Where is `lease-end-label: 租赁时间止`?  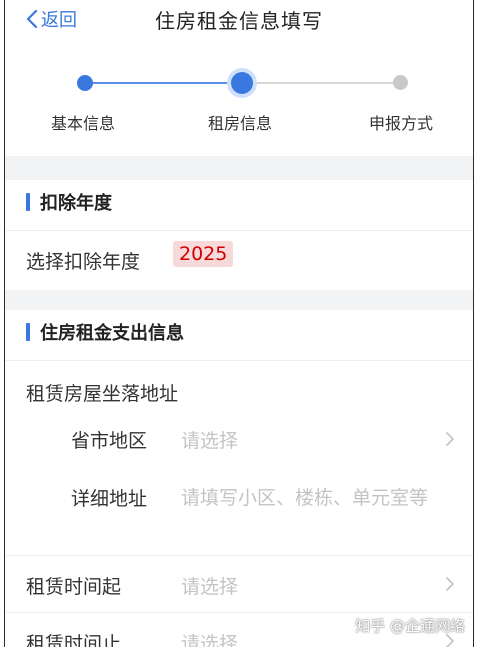
lease-end-label: 租赁时间止 is located at coordinates (74, 640).